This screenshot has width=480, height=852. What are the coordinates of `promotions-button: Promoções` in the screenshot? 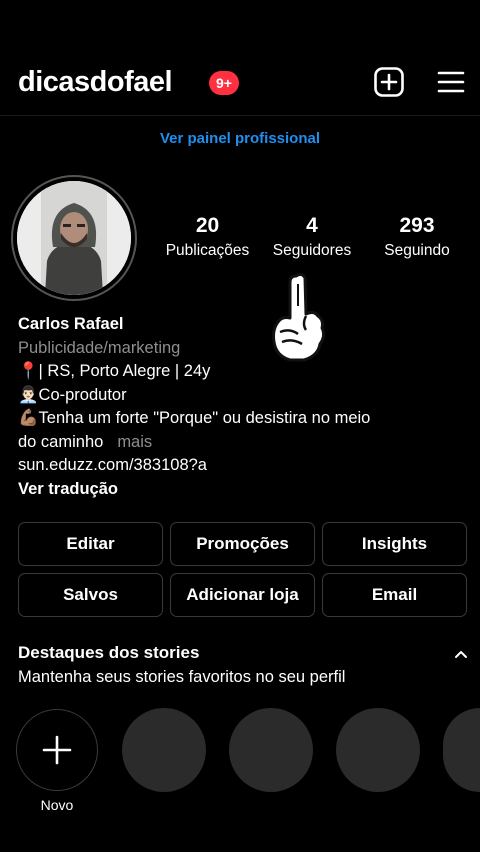 It's located at (242, 544).